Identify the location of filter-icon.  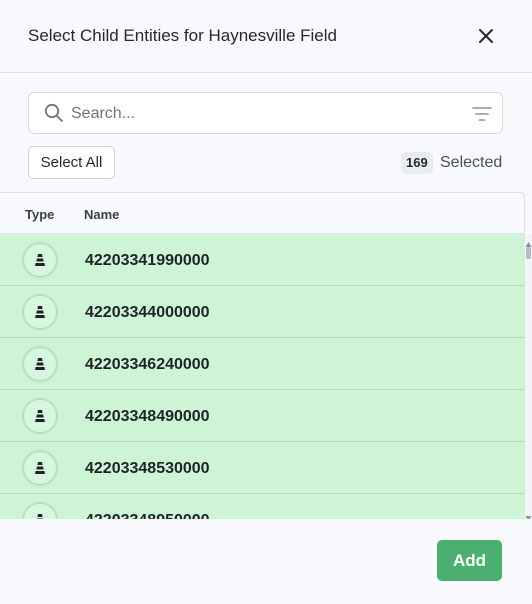
(482, 114).